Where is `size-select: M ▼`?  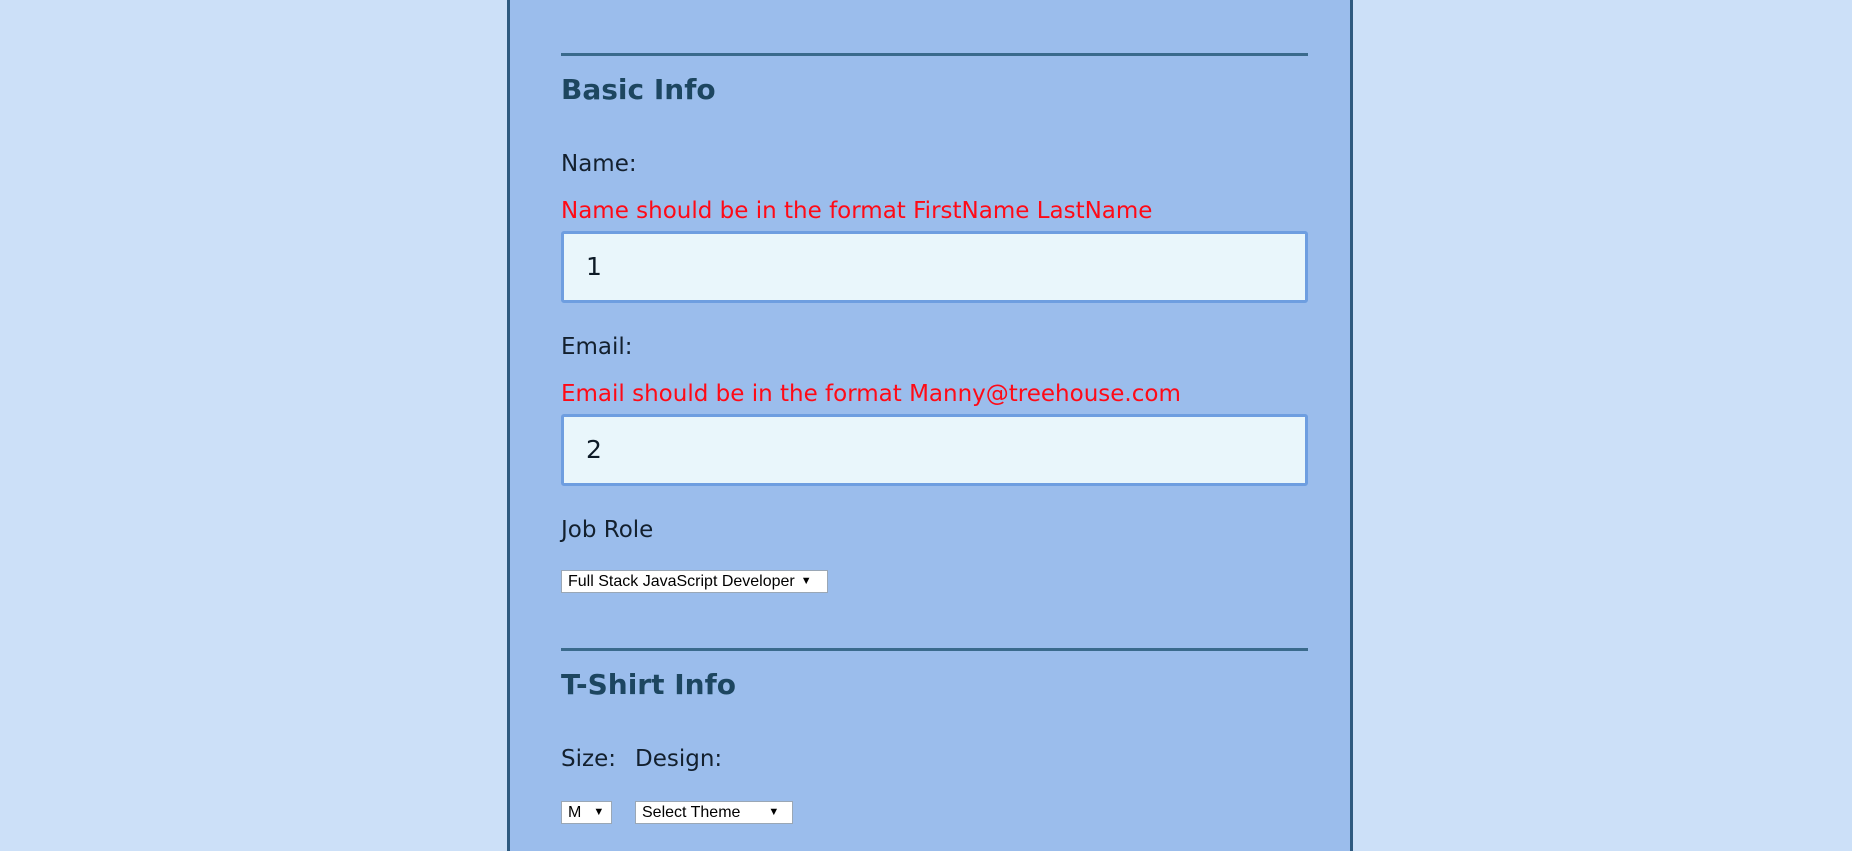
size-select: M ▼ is located at coordinates (586, 812).